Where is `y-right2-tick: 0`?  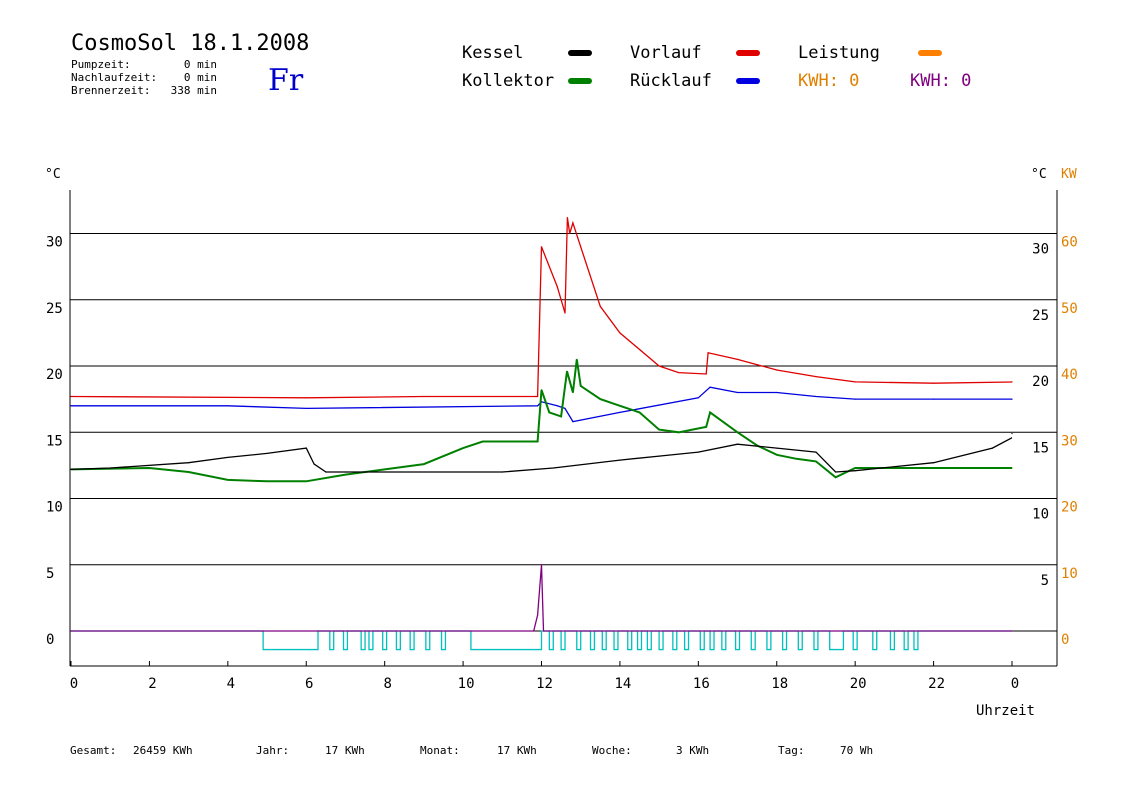 y-right2-tick: 0 is located at coordinates (1065, 640).